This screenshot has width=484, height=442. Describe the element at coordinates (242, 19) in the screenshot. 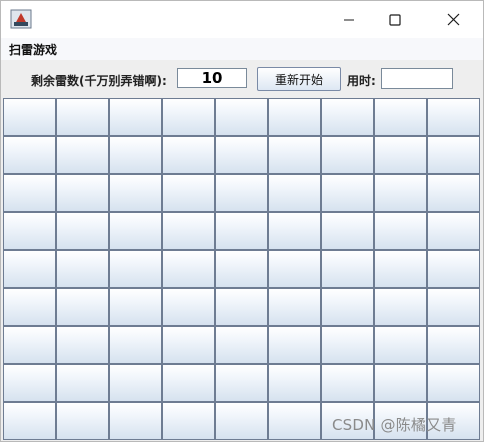

I see `title-bar` at that location.